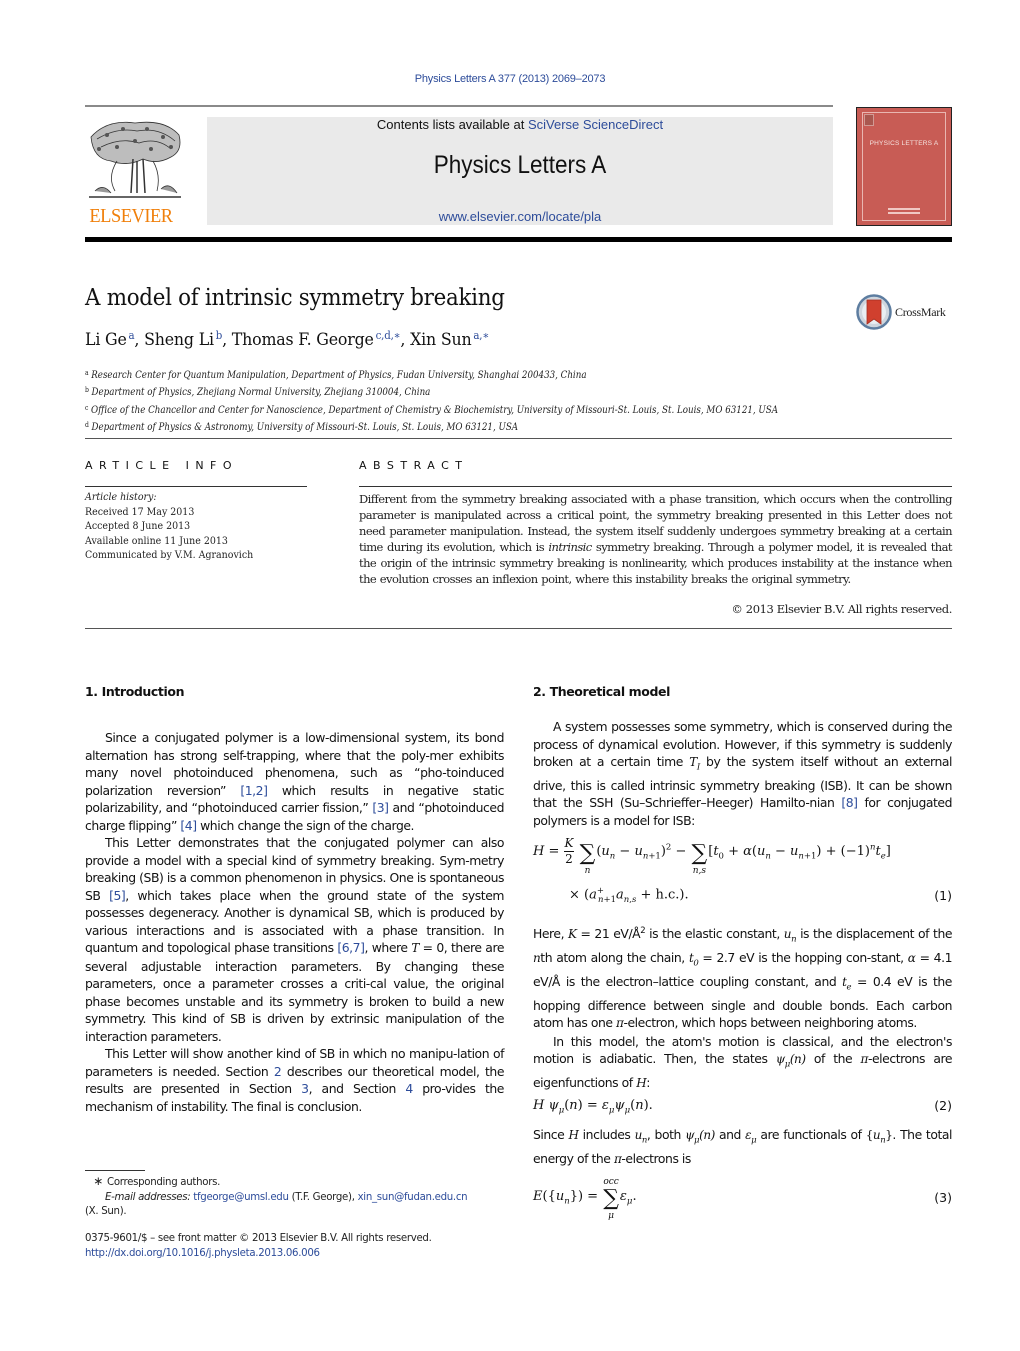 The image size is (1020, 1351). Describe the element at coordinates (135, 171) in the screenshot. I see `elsevier-logo: ELSEVIER` at that location.